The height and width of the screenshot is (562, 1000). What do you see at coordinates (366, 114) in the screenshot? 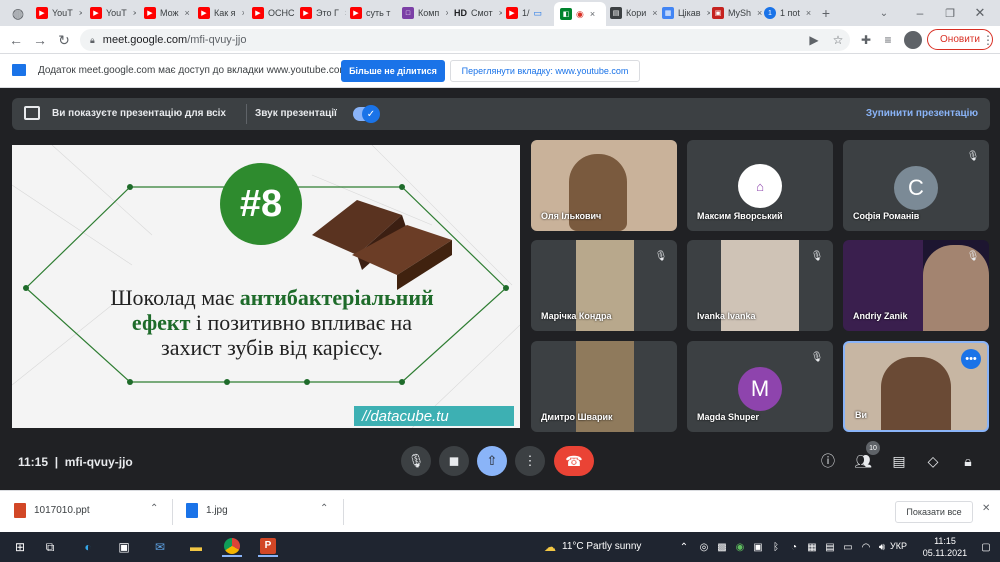
I see `presentation-sound-toggle: ✓` at bounding box center [366, 114].